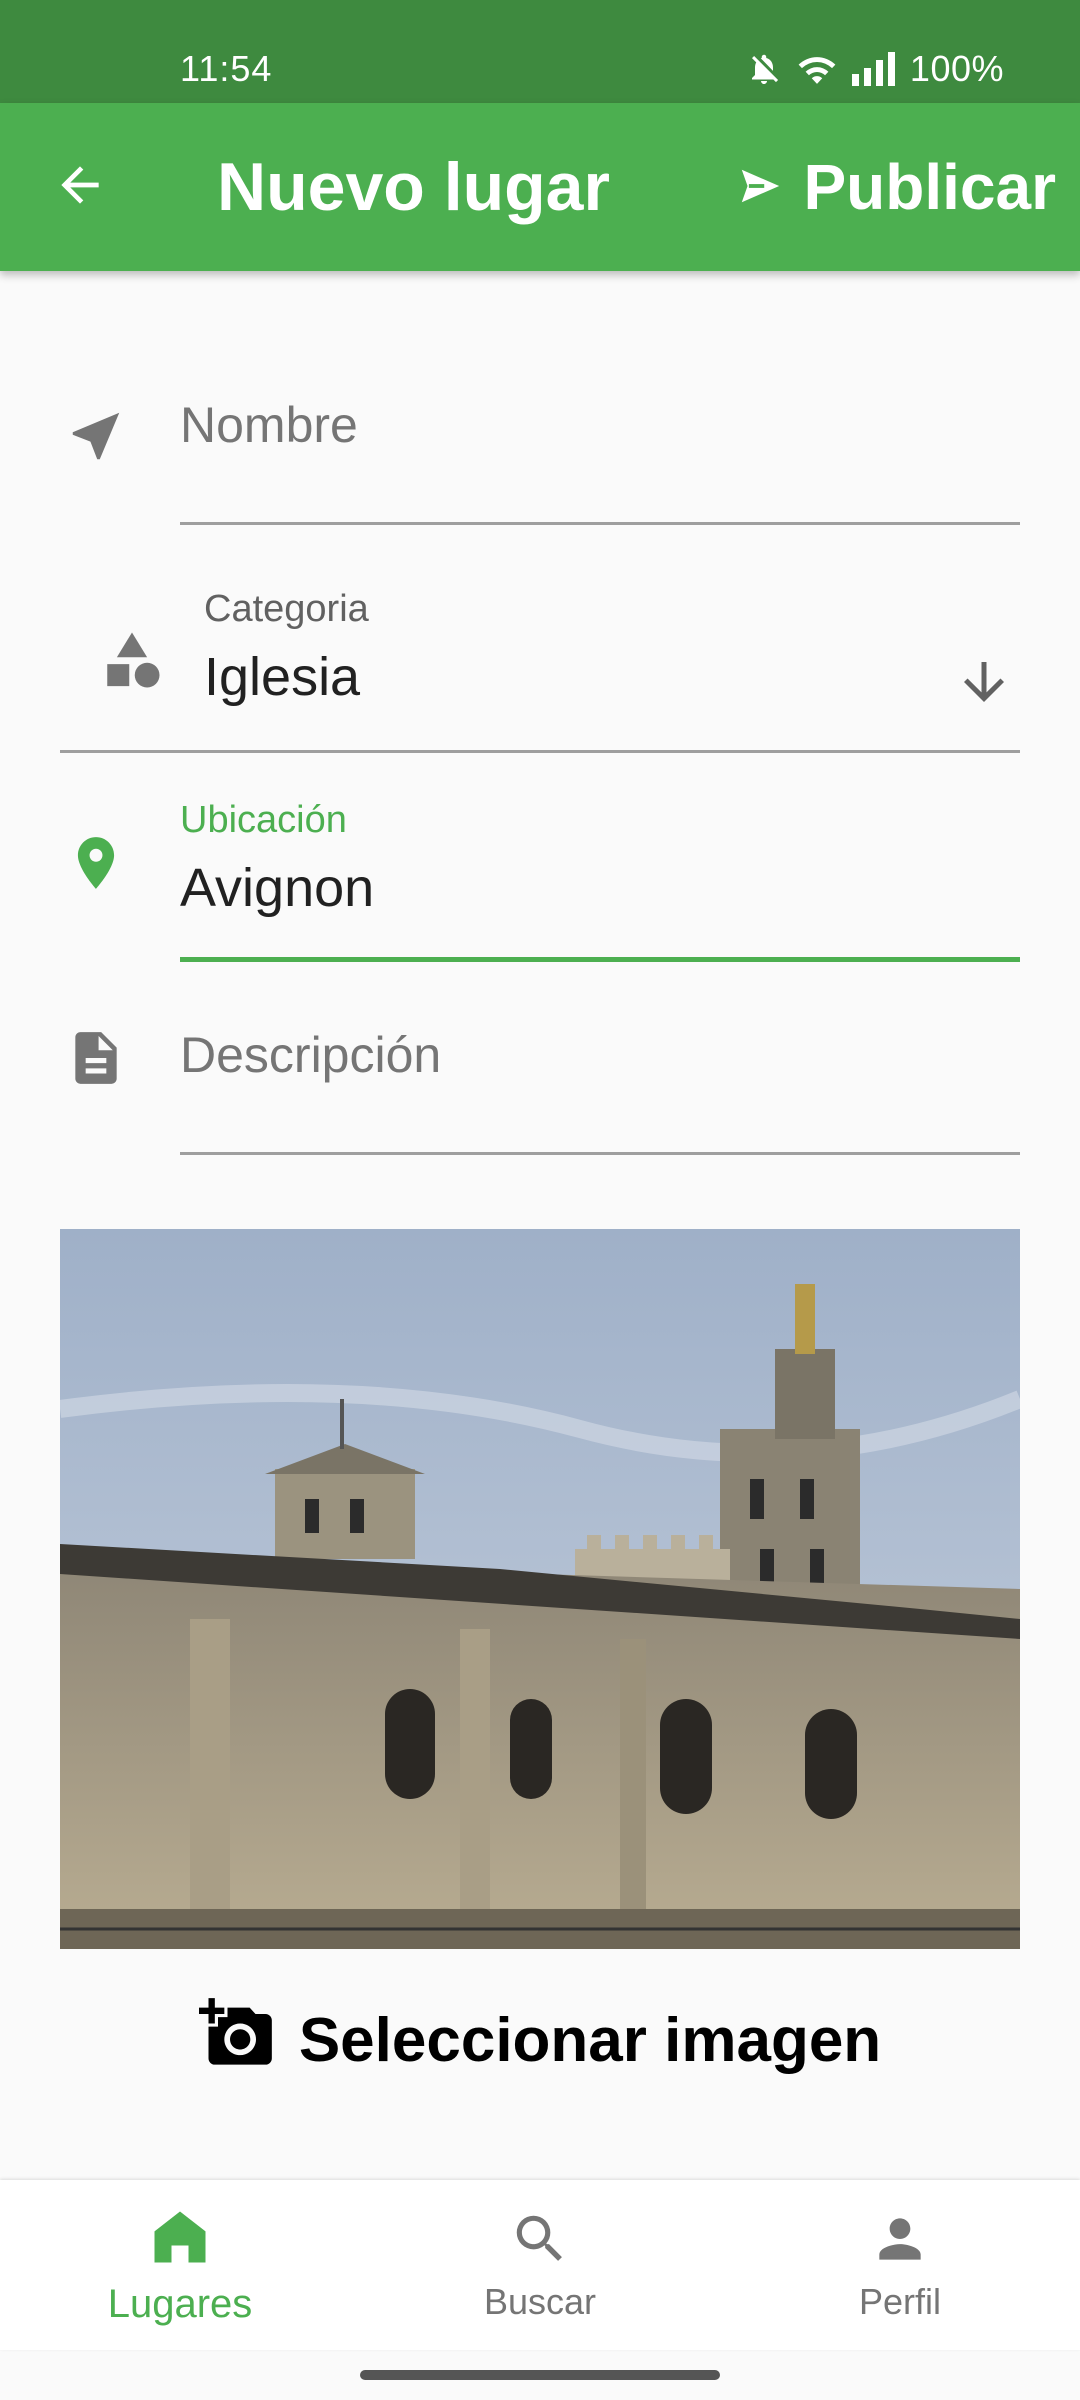  Describe the element at coordinates (540, 2301) in the screenshot. I see `nav-label-buscar: Buscar` at that location.